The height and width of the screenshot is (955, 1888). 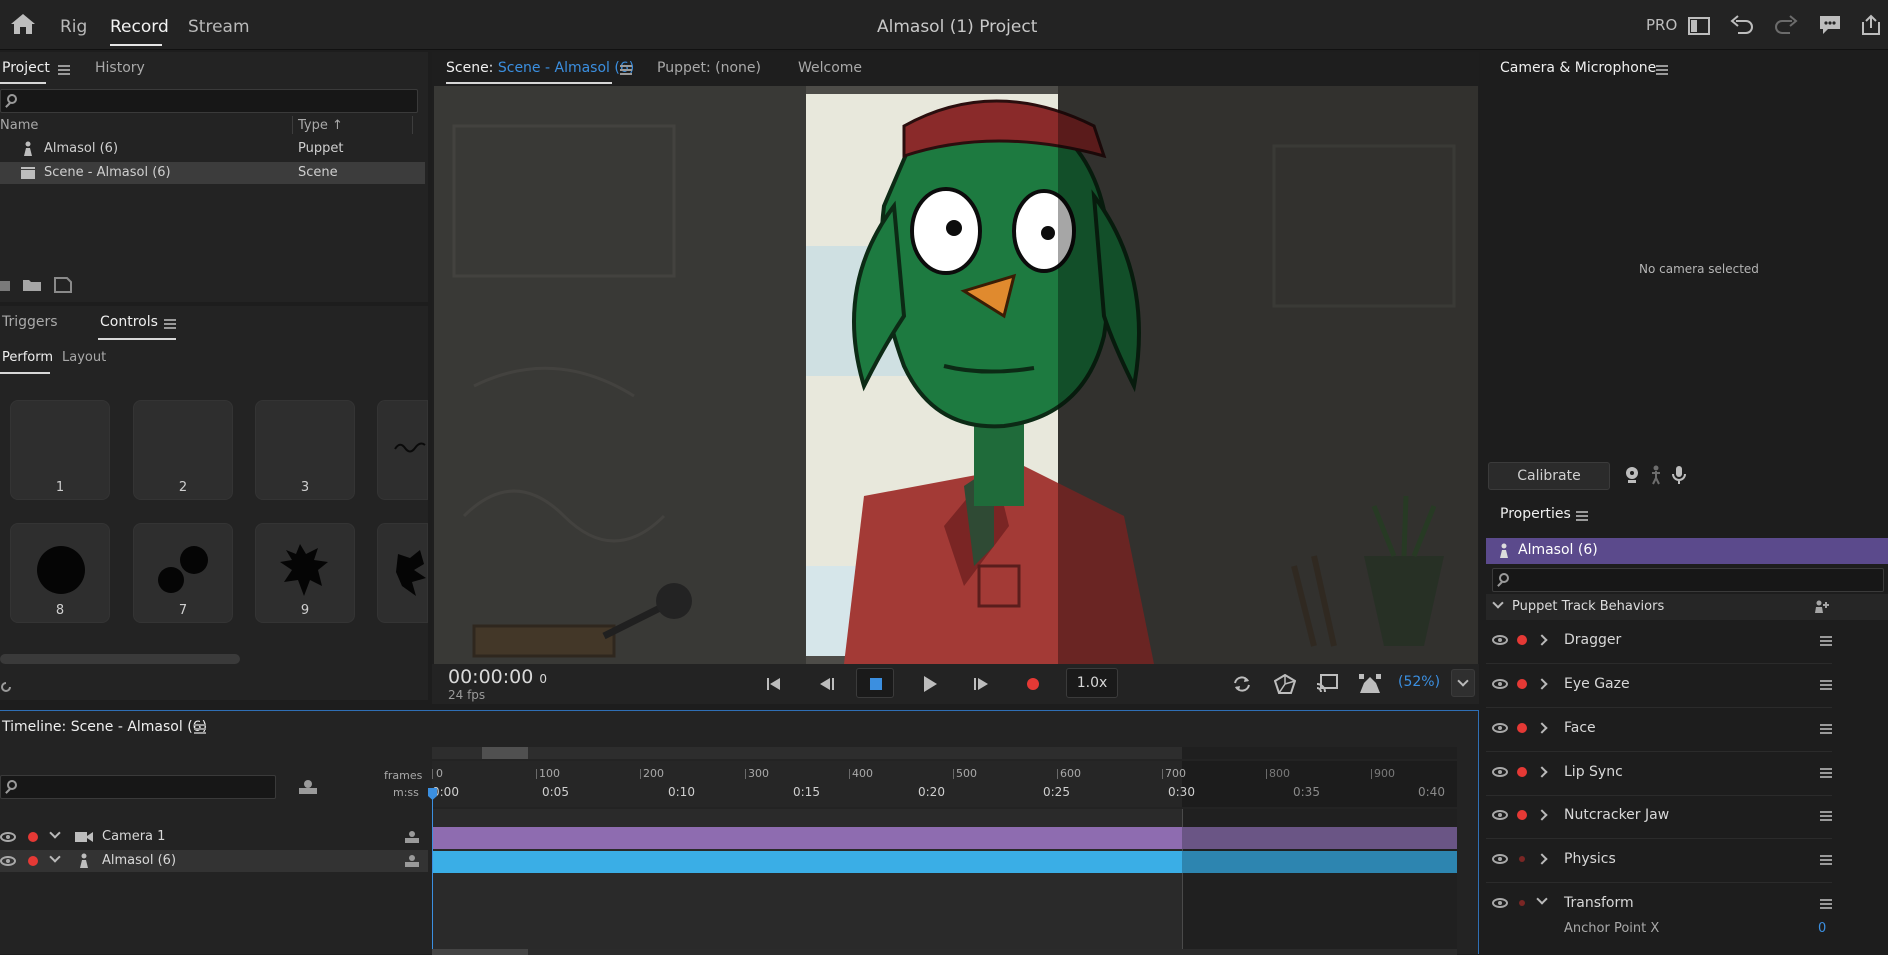 I want to click on track-row: Camera 1, so click(x=214, y=837).